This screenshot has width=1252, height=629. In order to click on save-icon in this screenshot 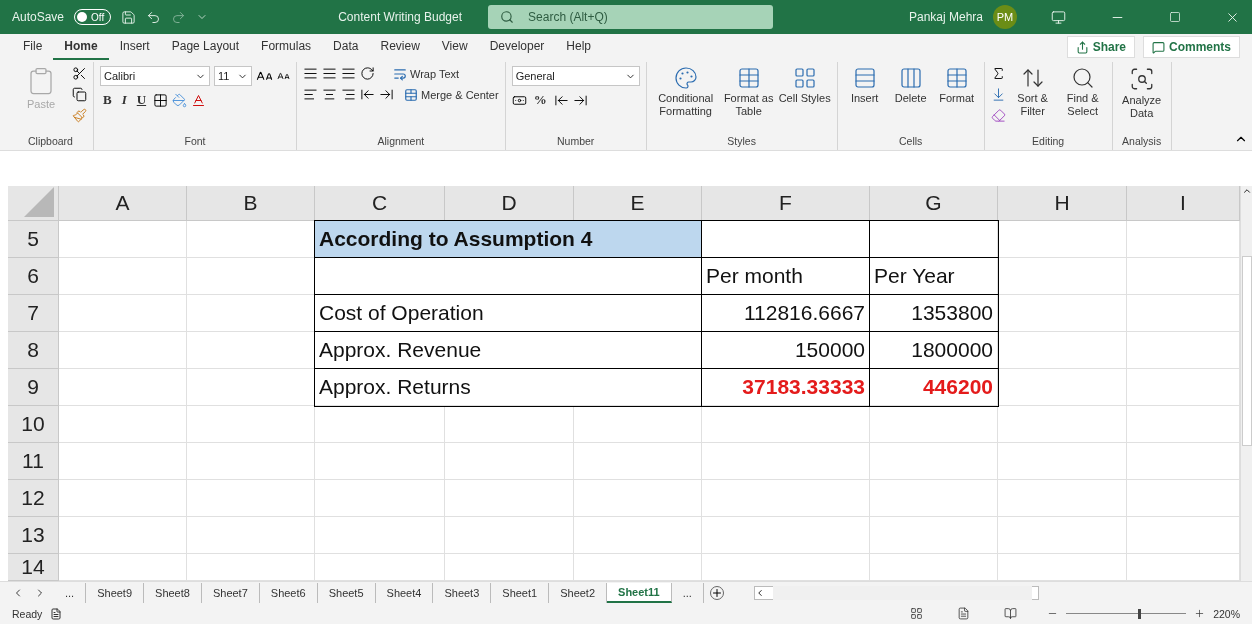, I will do `click(129, 17)`.